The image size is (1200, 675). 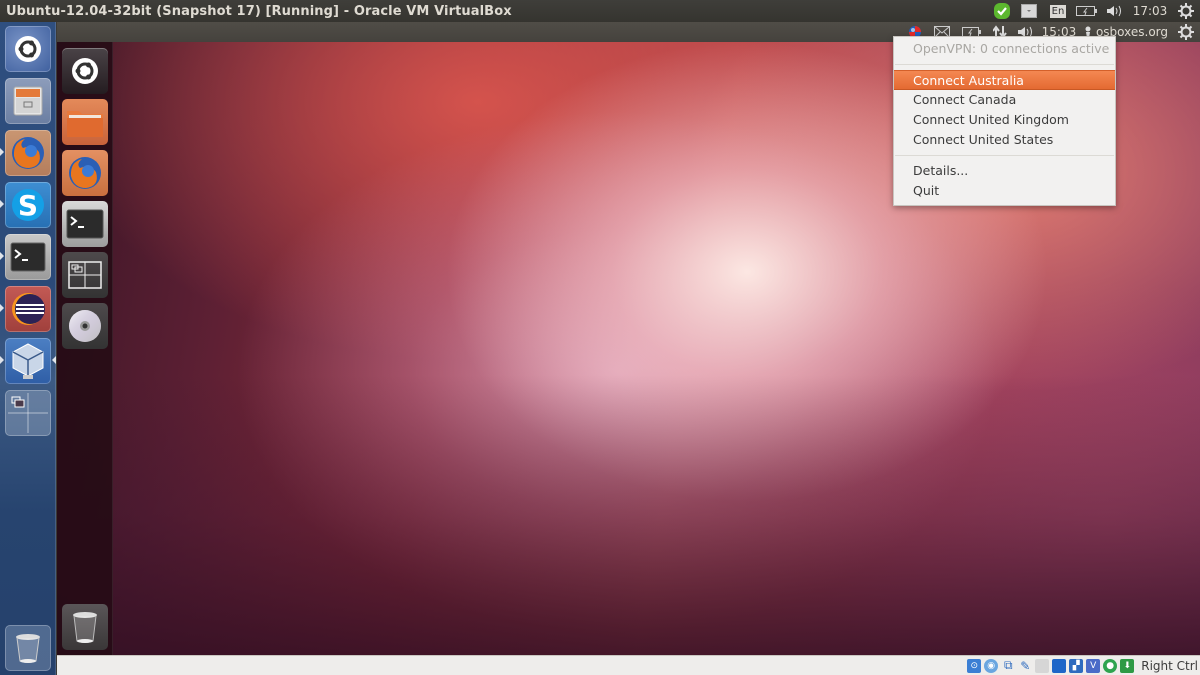 I want to click on host-launcher: S, so click(x=28, y=348).